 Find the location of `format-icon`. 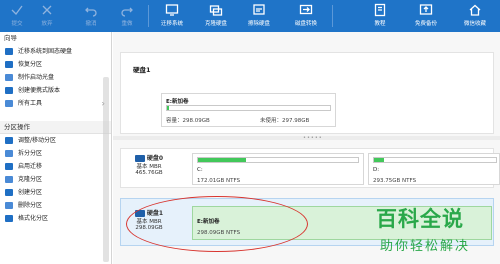

format-icon is located at coordinates (9, 218).